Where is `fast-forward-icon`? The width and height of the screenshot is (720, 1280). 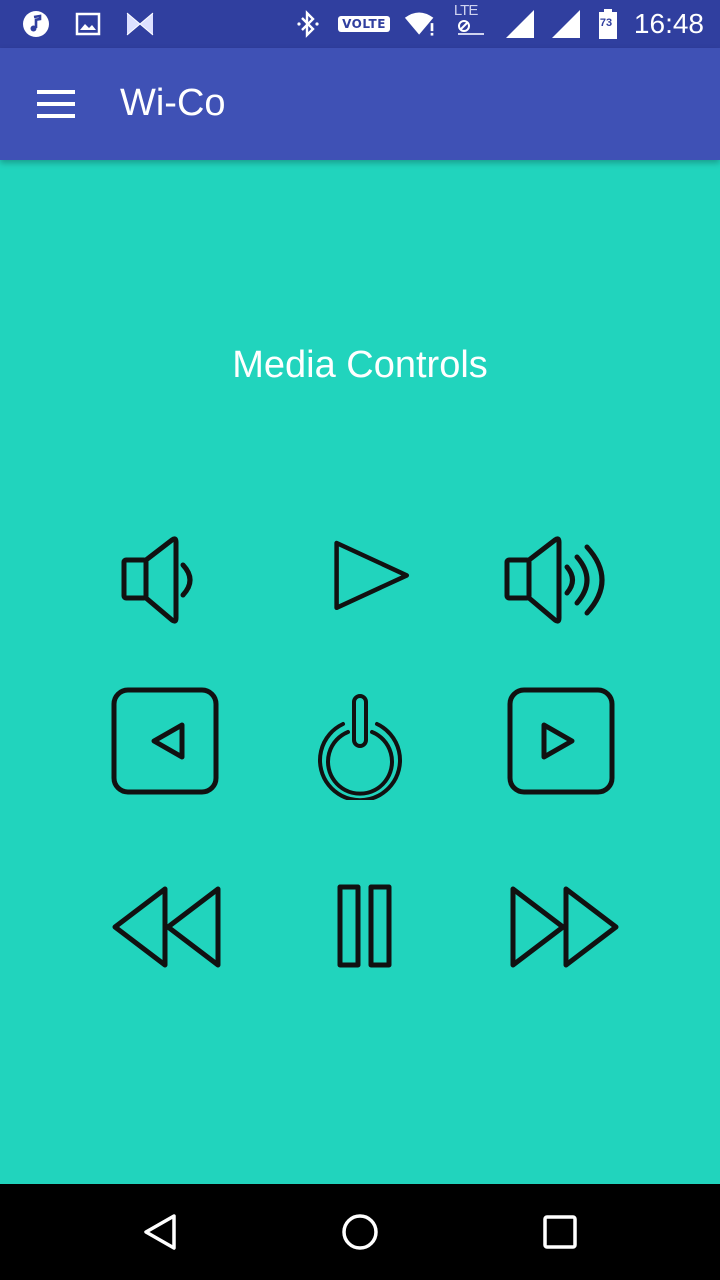 fast-forward-icon is located at coordinates (560, 927).